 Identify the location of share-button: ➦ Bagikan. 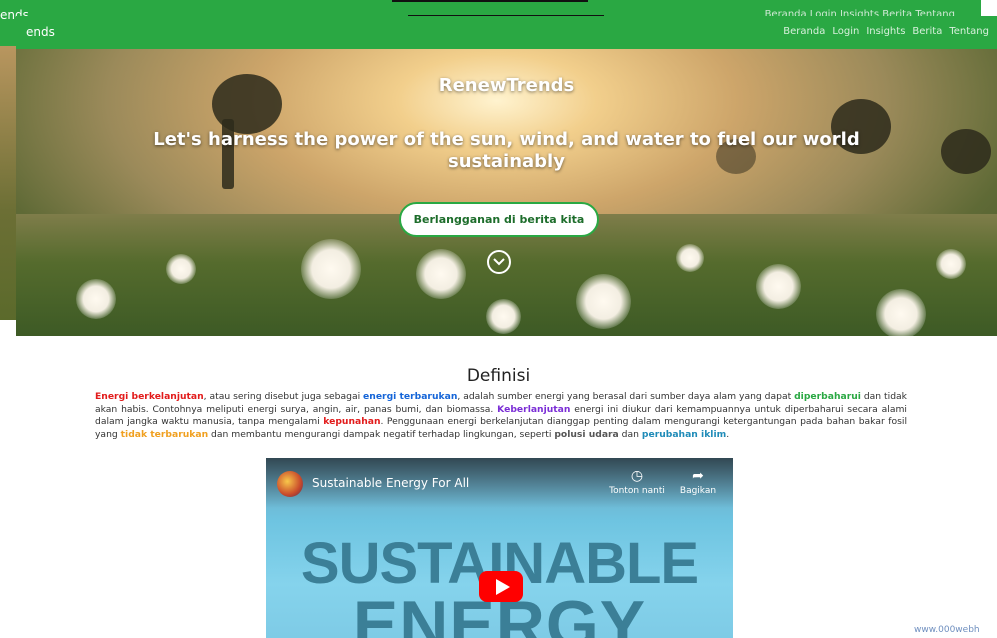
(698, 482).